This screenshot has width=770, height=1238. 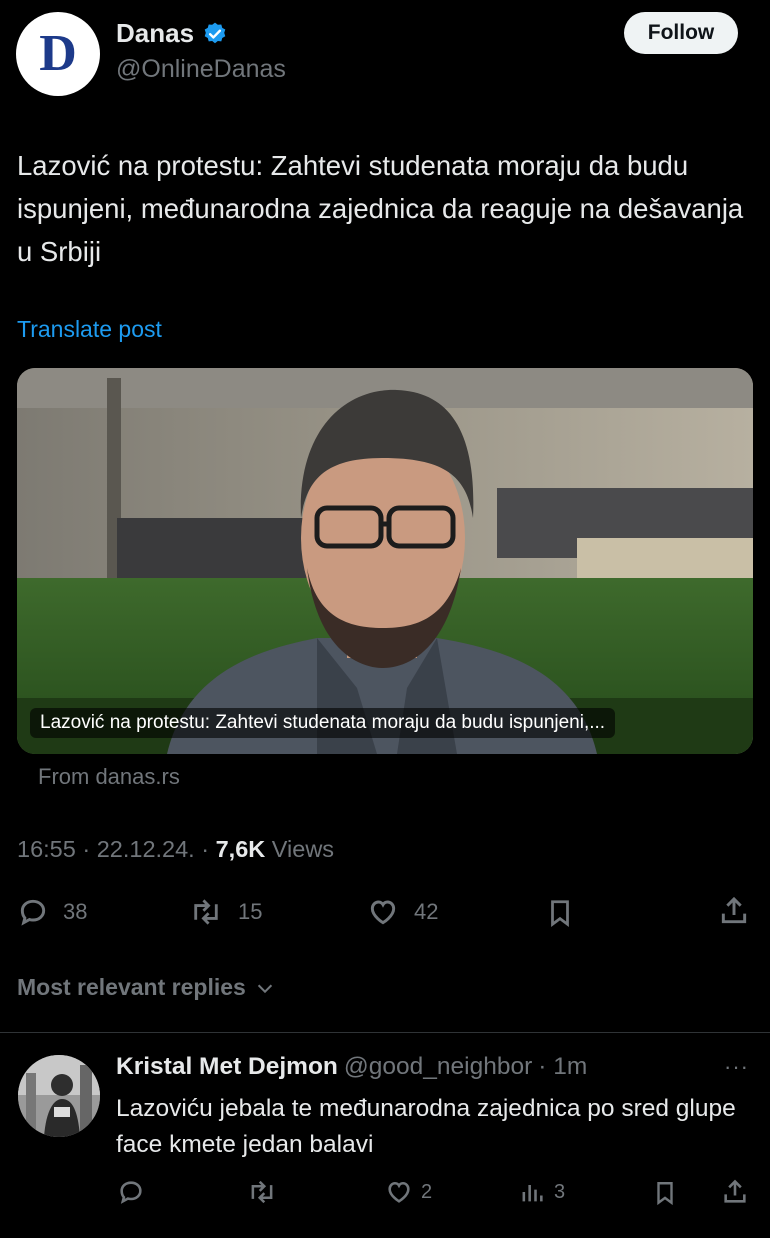 I want to click on share-button, so click(x=734, y=911).